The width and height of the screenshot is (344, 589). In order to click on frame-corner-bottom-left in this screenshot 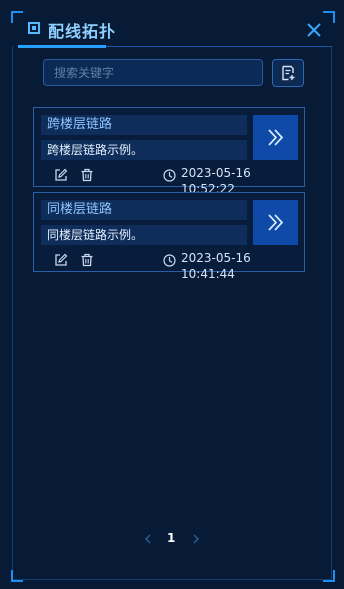, I will do `click(17, 576)`.